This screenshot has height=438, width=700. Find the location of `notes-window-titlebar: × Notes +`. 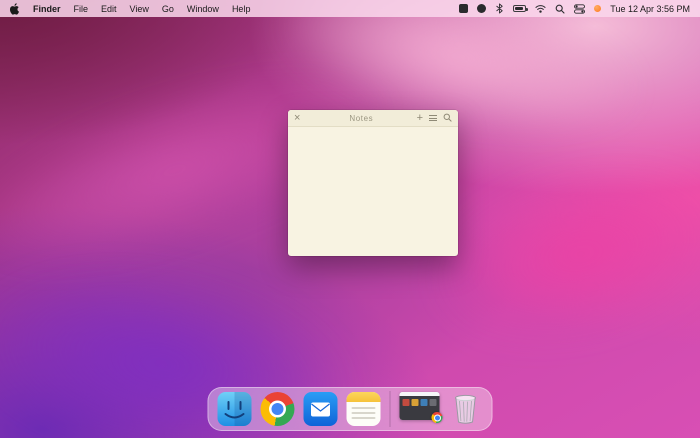

notes-window-titlebar: × Notes + is located at coordinates (373, 118).